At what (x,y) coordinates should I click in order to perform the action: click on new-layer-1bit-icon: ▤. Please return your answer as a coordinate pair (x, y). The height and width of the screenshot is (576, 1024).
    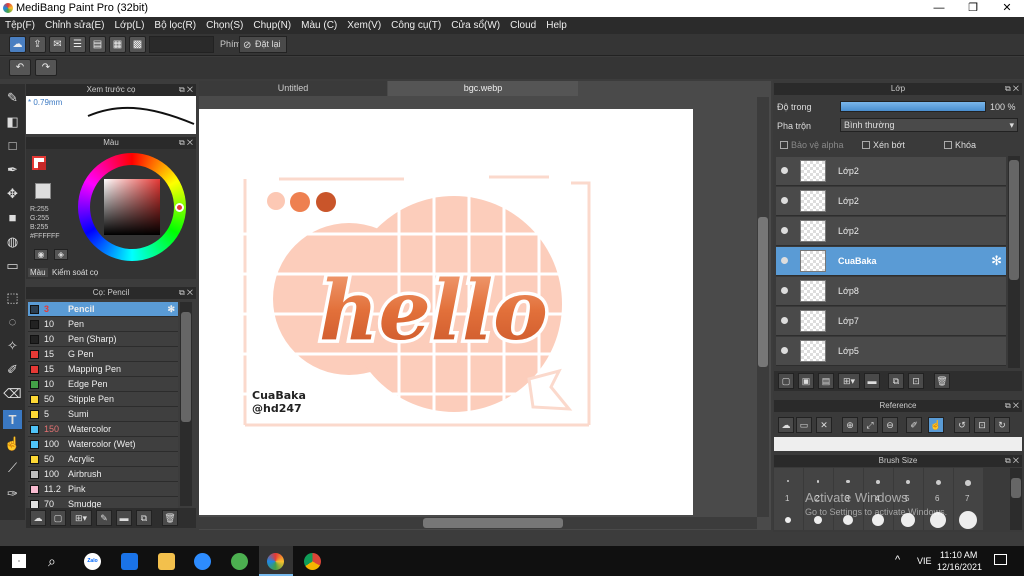
    Looking at the image, I should click on (826, 381).